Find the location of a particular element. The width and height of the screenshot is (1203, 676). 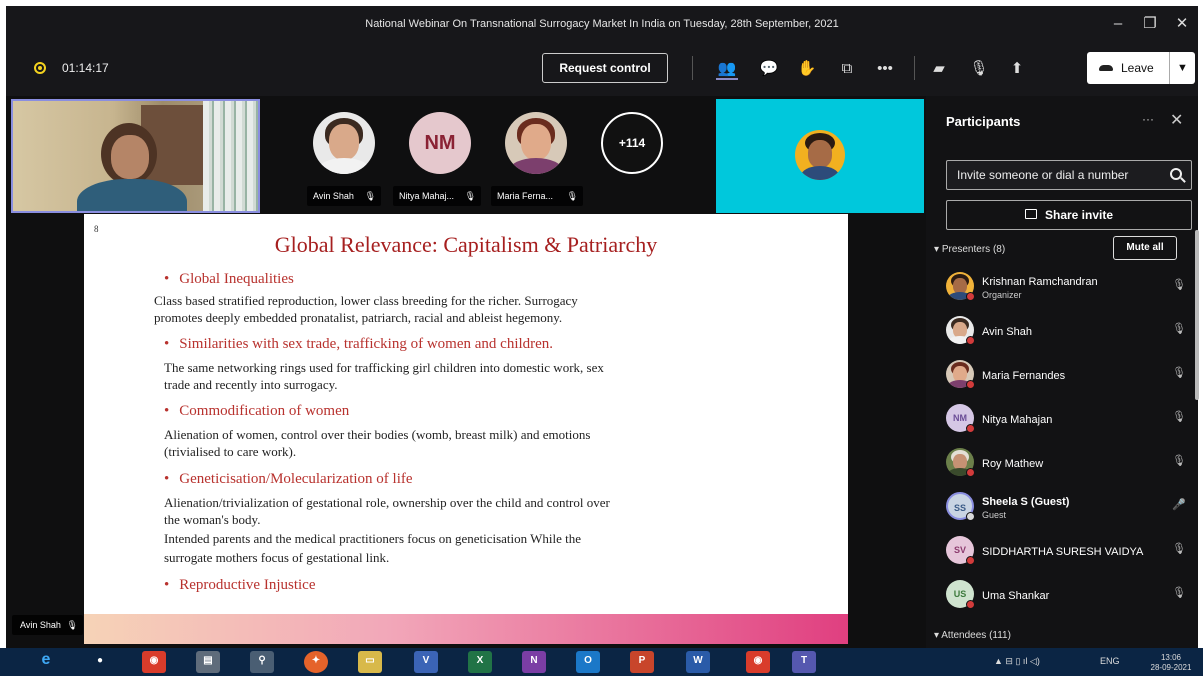

minimize-icon: – is located at coordinates (1118, 24).